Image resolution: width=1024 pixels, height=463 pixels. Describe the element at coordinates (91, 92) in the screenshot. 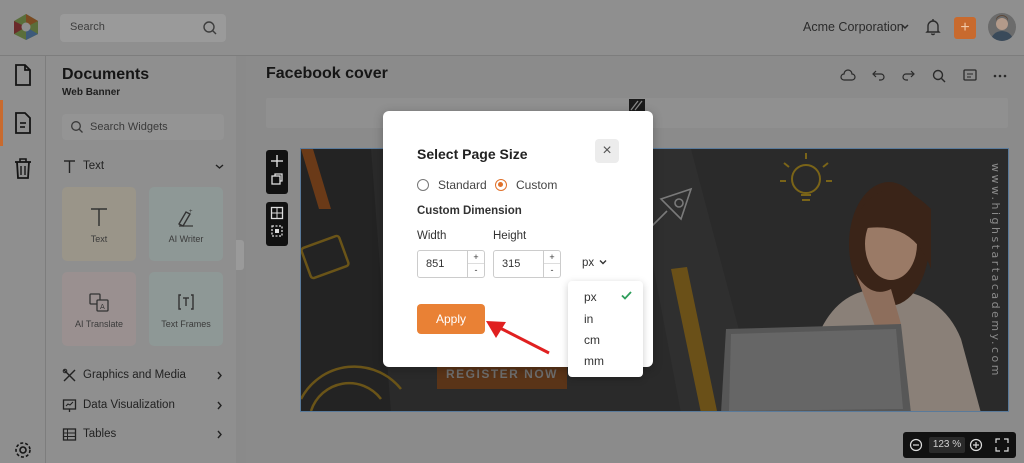

I see `panel-subtitle: Web Banner` at that location.